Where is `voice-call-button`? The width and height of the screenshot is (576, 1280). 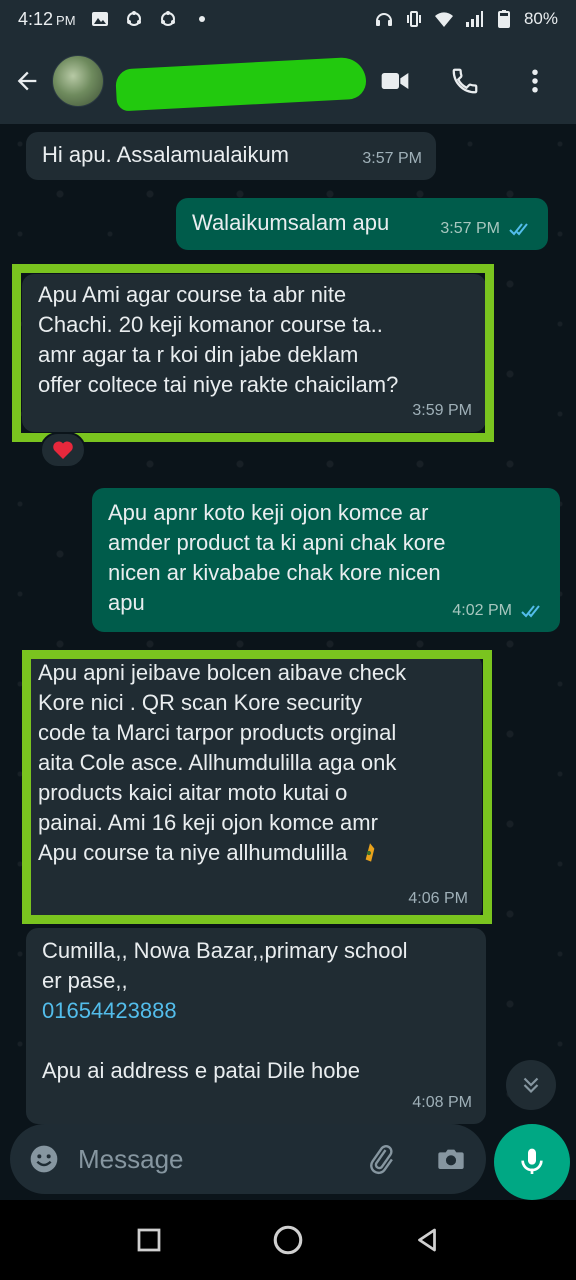 voice-call-button is located at coordinates (465, 81).